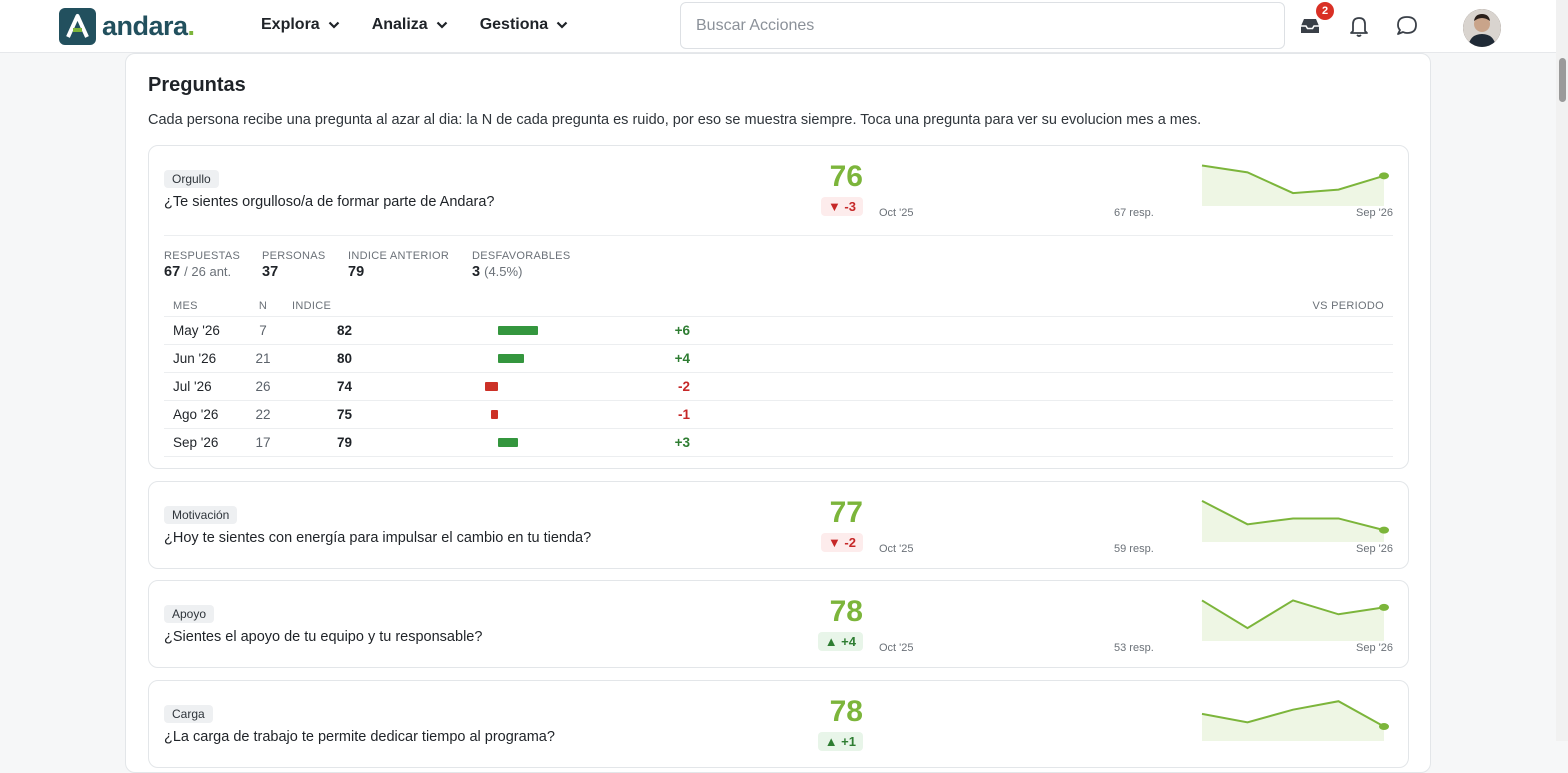 The width and height of the screenshot is (1568, 773). Describe the element at coordinates (1407, 26) in the screenshot. I see `chat-icon` at that location.